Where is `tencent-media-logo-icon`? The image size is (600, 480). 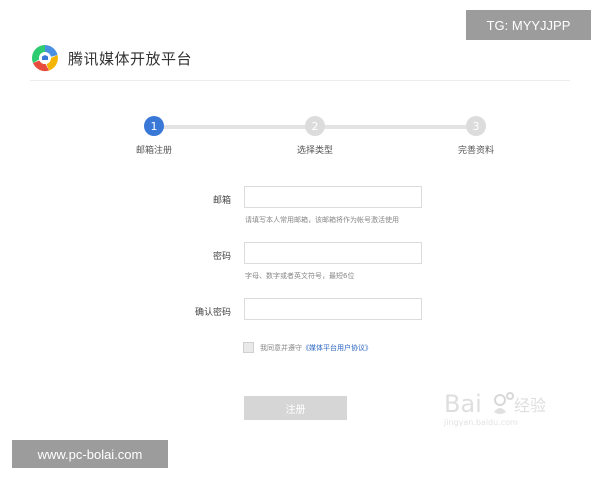 tencent-media-logo-icon is located at coordinates (45, 58).